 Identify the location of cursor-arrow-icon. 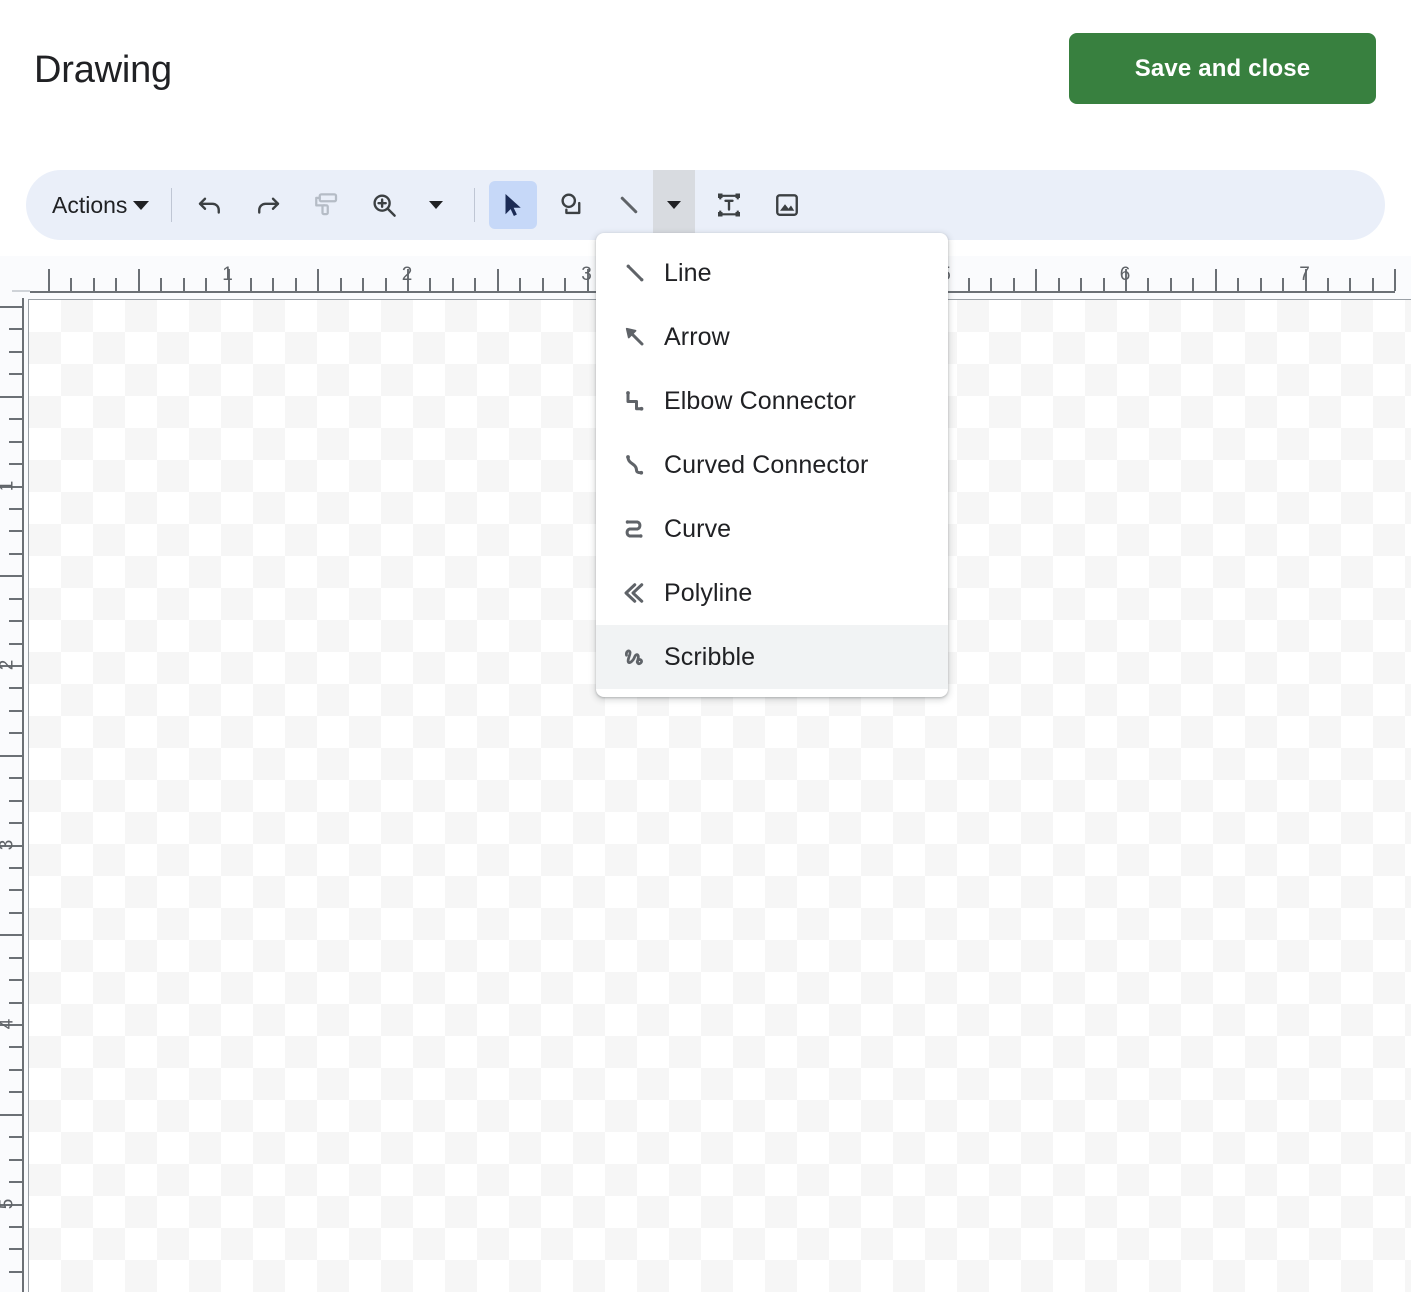
(513, 205).